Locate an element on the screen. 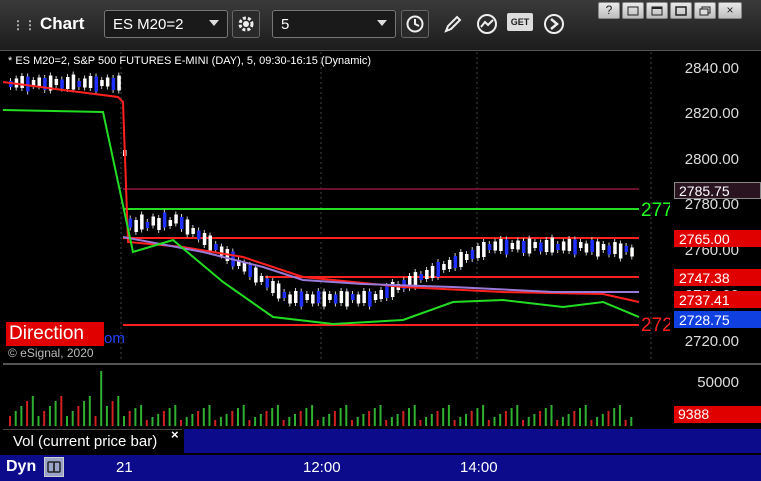 The height and width of the screenshot is (481, 761). maximize-button is located at coordinates (681, 10).